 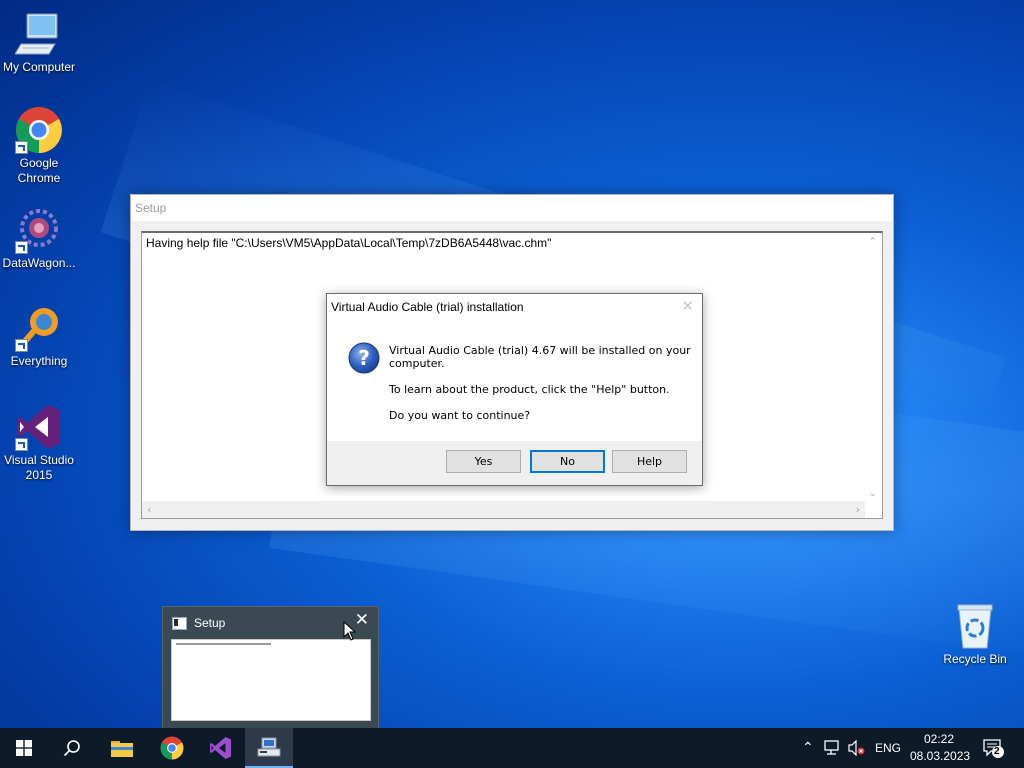 I want to click on recycle-bin-icon, so click(x=975, y=626).